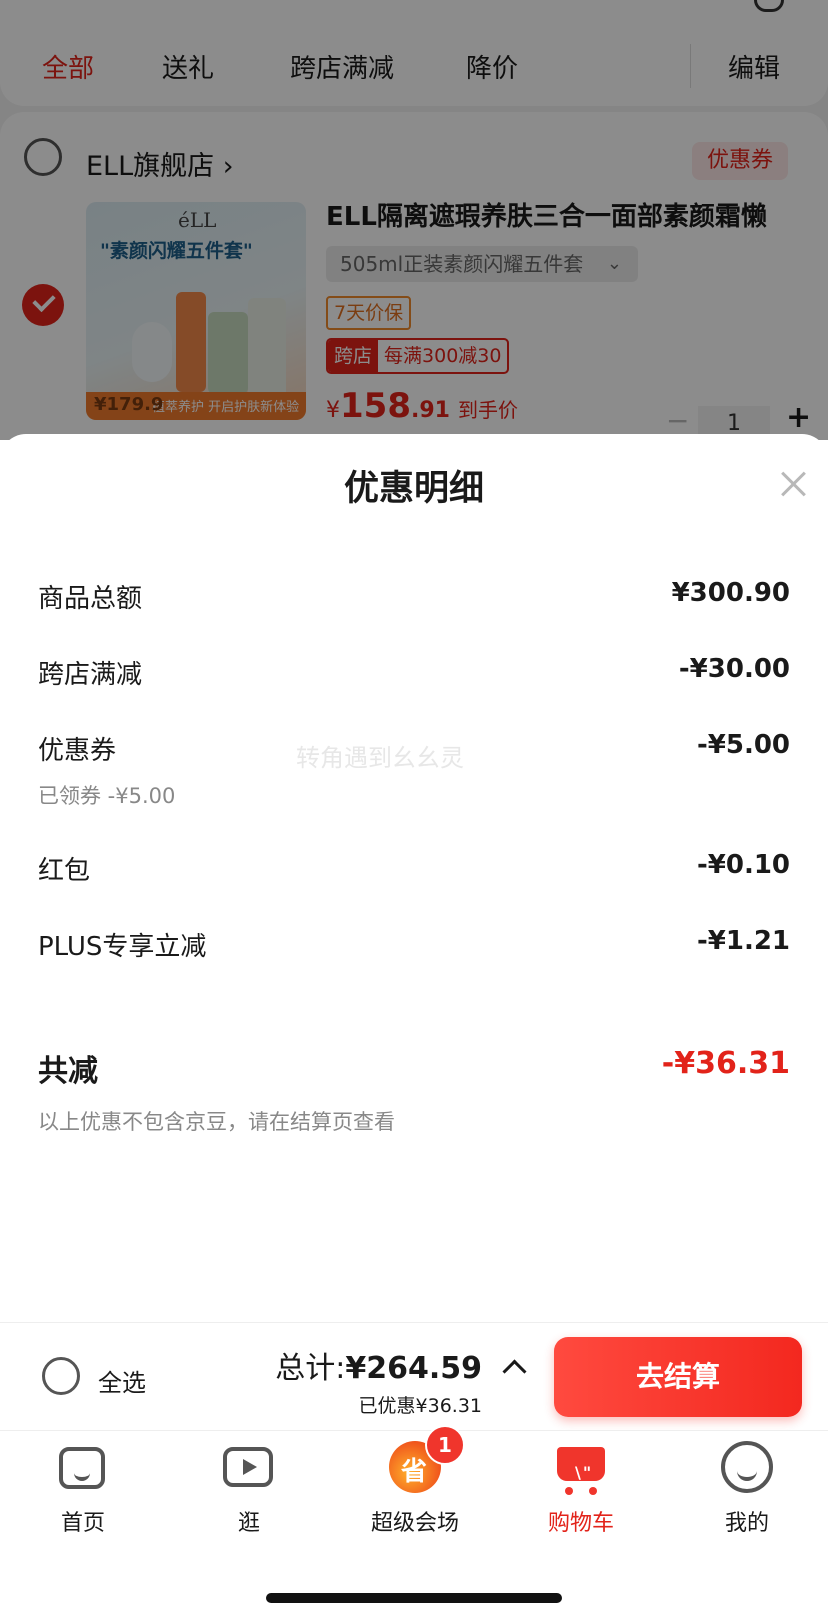  Describe the element at coordinates (107, 796) in the screenshot. I see `row-sub-coupon: 已领券 -¥5.00` at that location.